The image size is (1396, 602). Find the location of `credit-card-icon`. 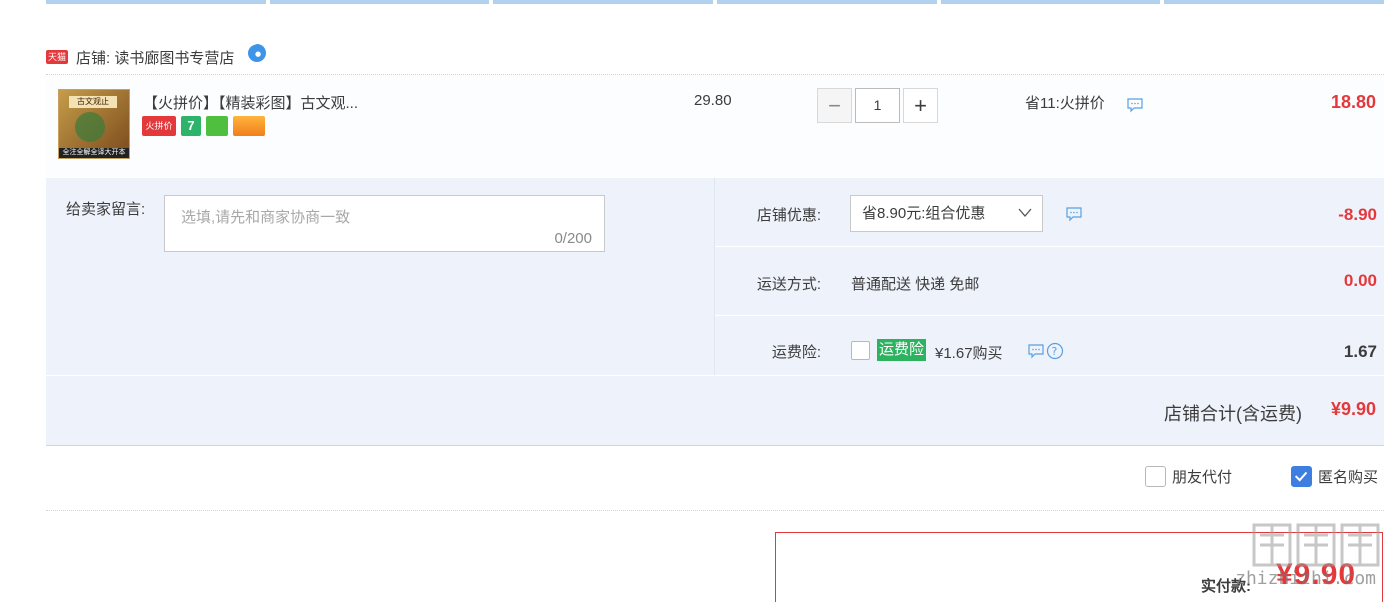

credit-card-icon is located at coordinates (249, 126).